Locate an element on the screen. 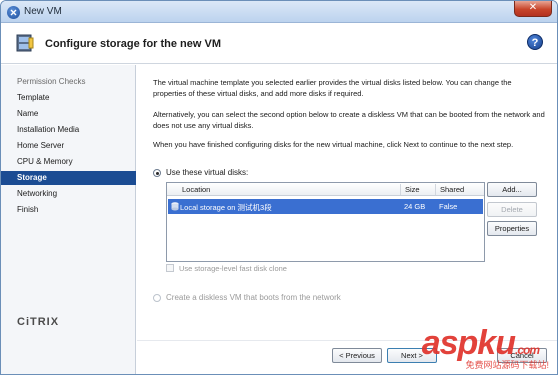  close-icon: ✕ is located at coordinates (533, 7).